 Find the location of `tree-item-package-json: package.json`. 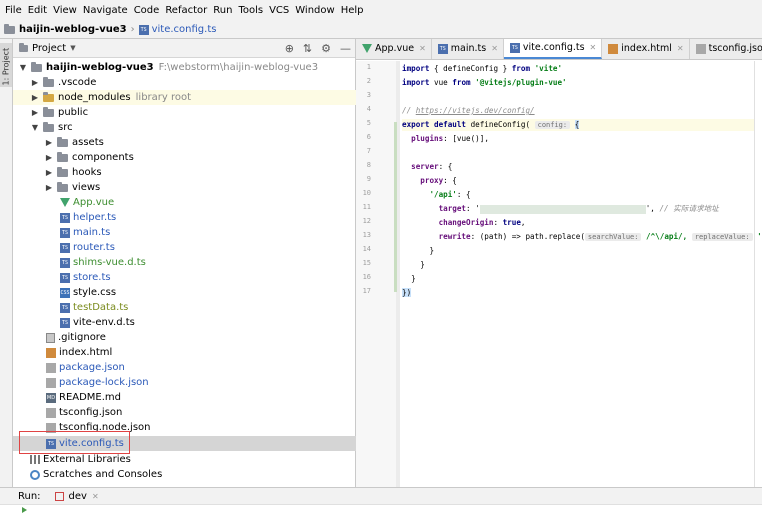

tree-item-package-json: package.json is located at coordinates (184, 367).